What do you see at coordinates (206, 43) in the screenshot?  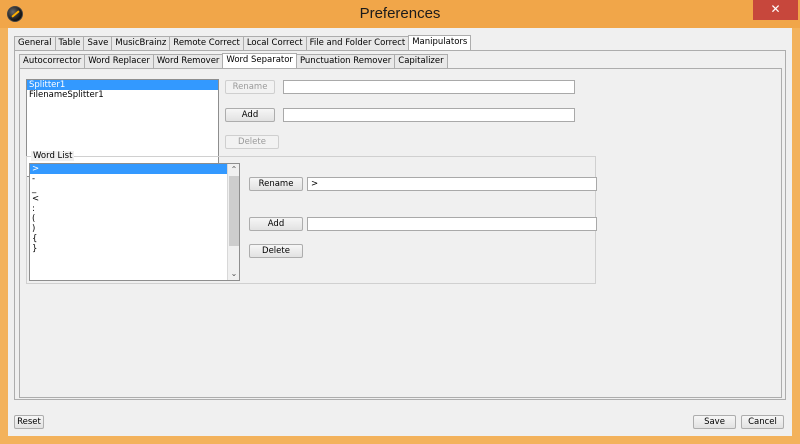 I see `tab-remote-correct: Remote Correct` at bounding box center [206, 43].